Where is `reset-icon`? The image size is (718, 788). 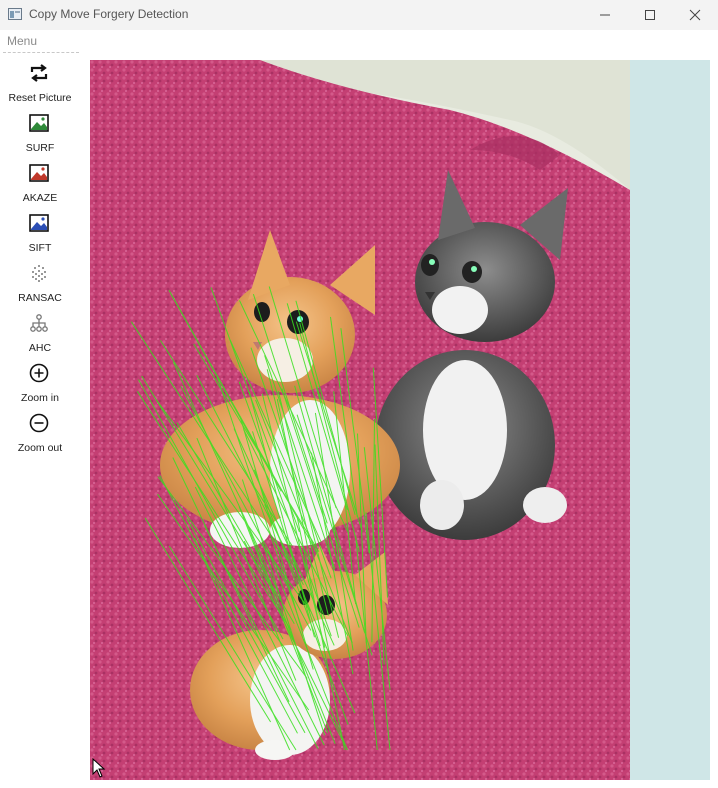 reset-icon is located at coordinates (39, 73).